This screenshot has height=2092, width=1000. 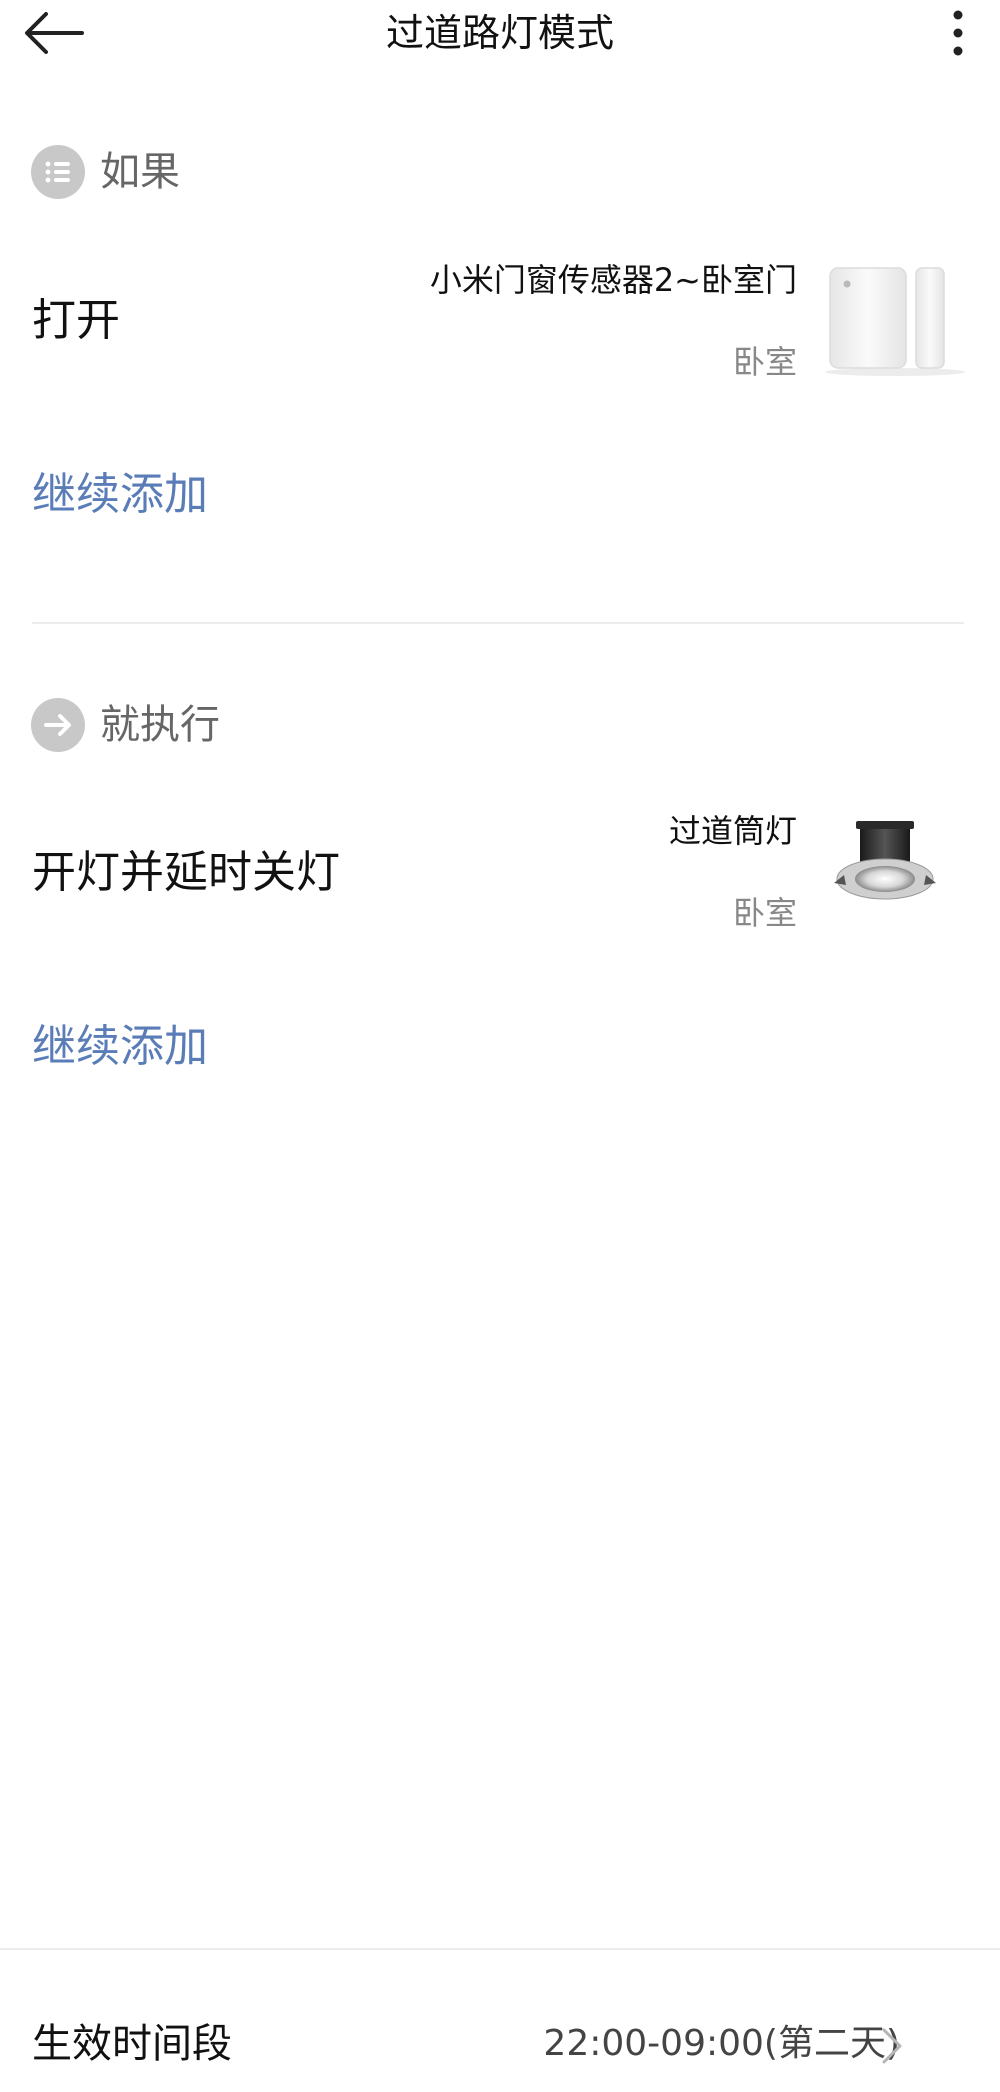 I want to click on action-device-name: 过道筒灯, so click(x=732, y=831).